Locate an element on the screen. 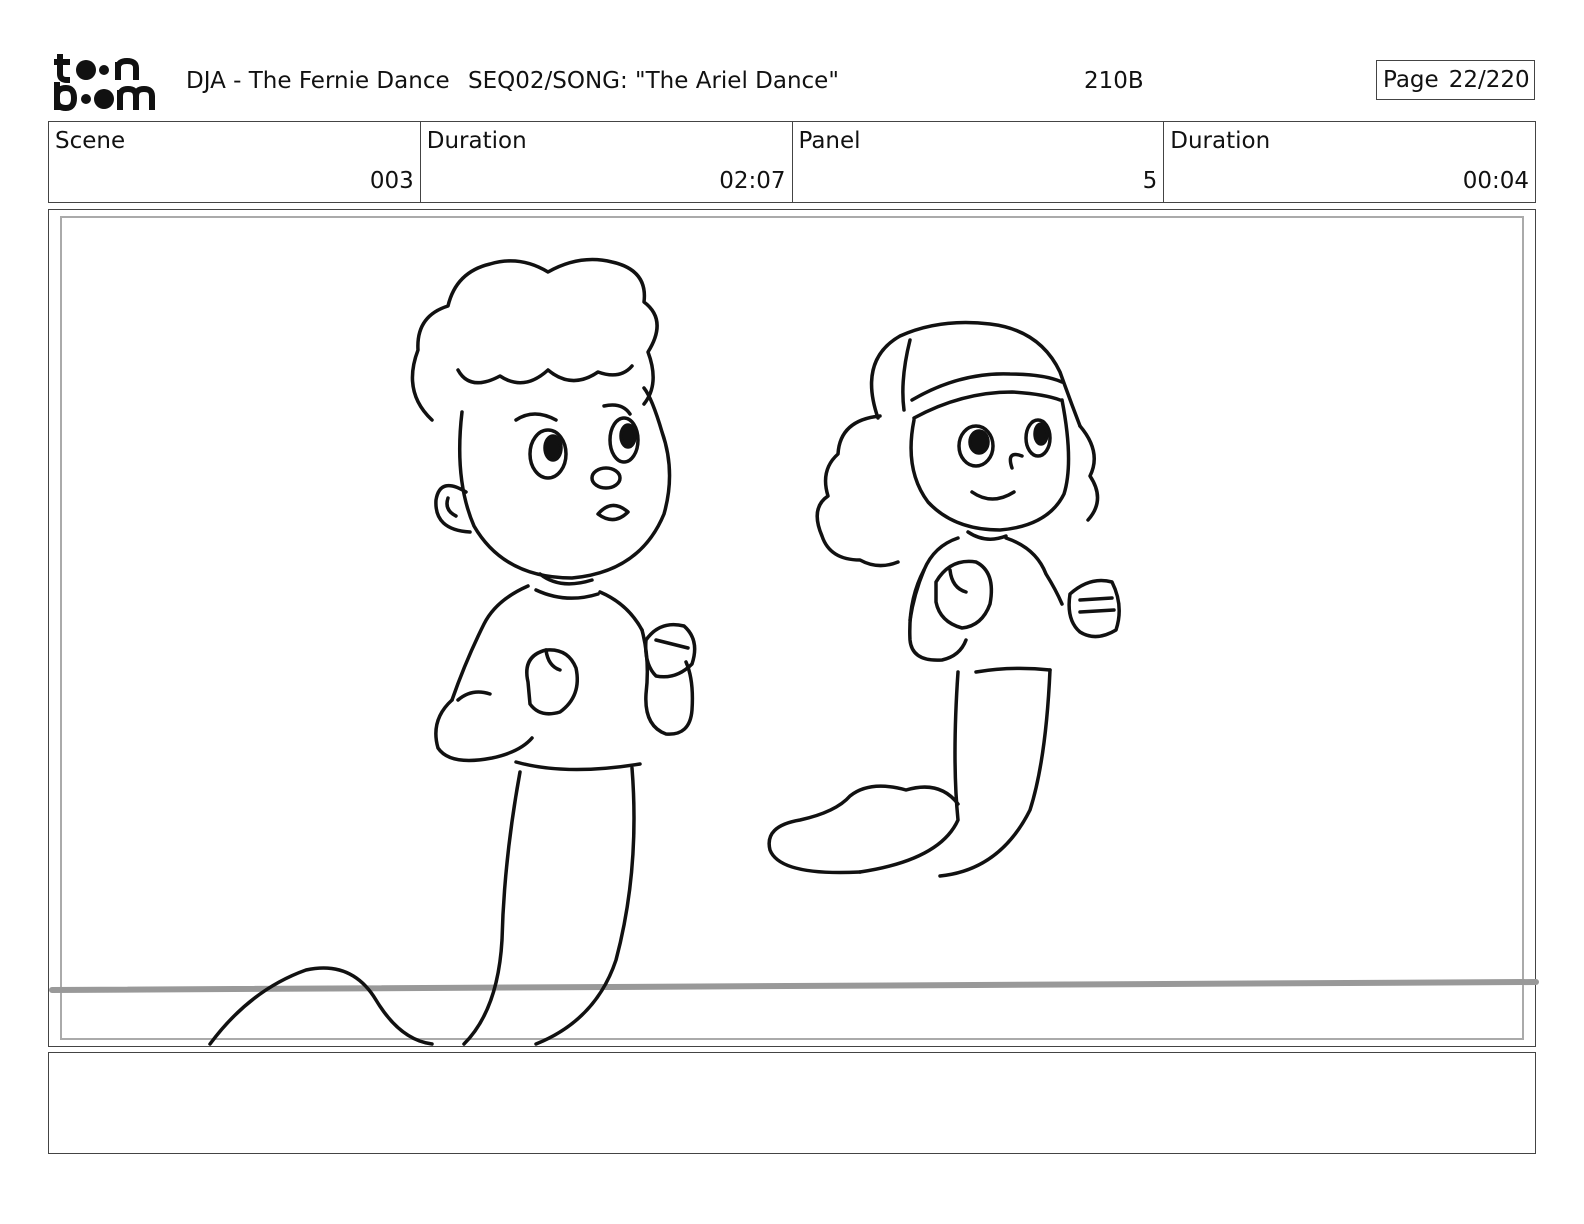 The height and width of the screenshot is (1224, 1584). panel-value: 5 is located at coordinates (1150, 181).